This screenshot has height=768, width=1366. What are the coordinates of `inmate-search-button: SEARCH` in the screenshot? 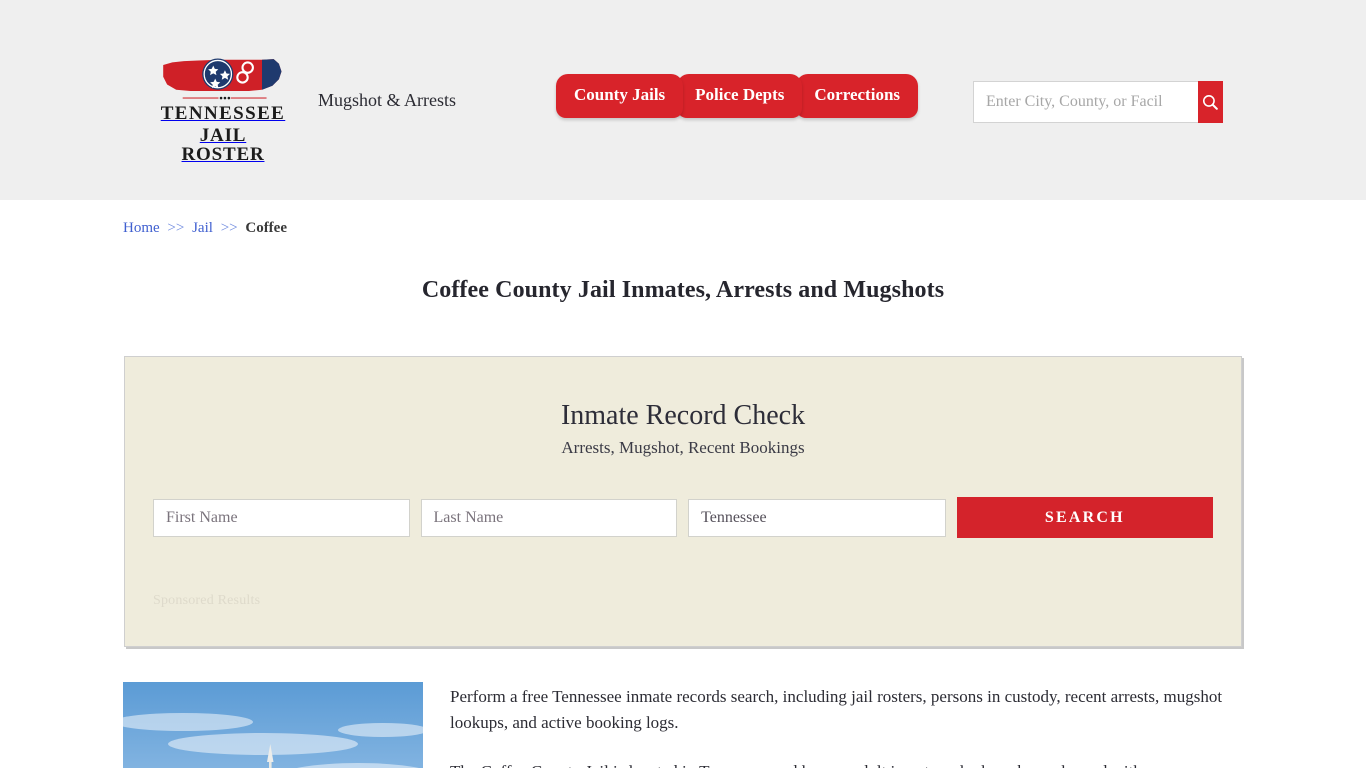 It's located at (1085, 517).